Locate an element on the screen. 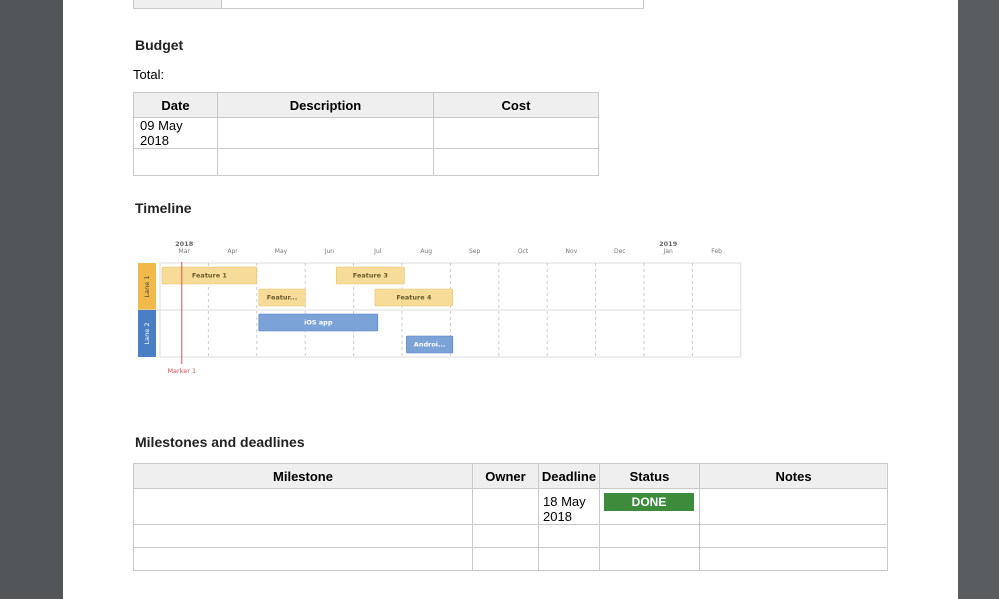 The width and height of the screenshot is (999, 599). timeline-bar-label: Feature 3 is located at coordinates (370, 276).